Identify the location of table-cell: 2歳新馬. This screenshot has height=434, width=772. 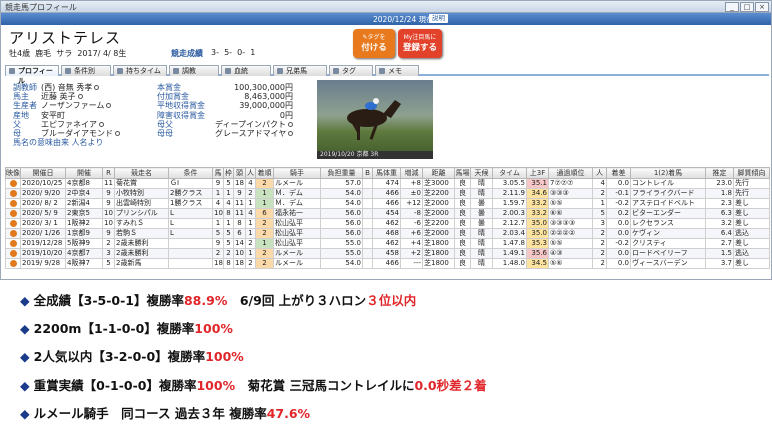
(141, 263).